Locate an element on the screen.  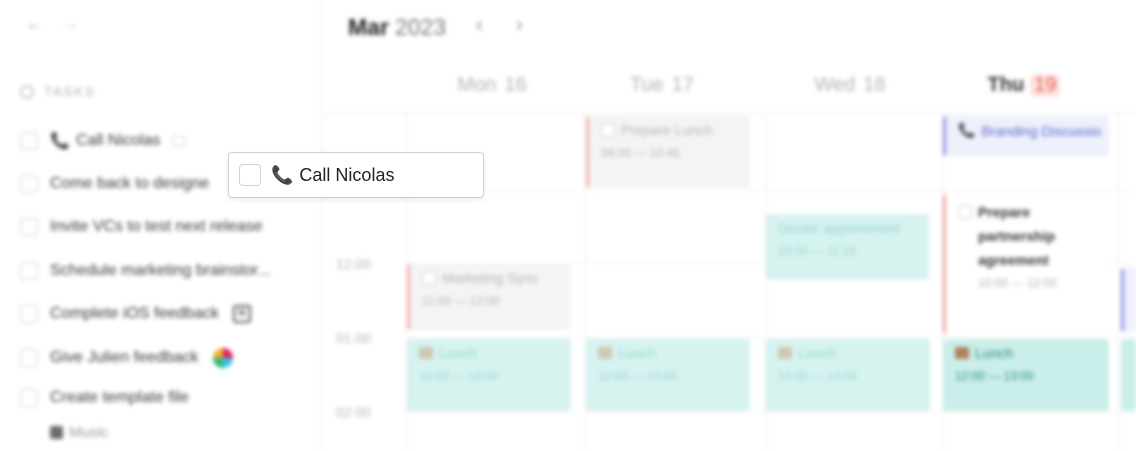
event-partial-friday is located at coordinates (1128, 300).